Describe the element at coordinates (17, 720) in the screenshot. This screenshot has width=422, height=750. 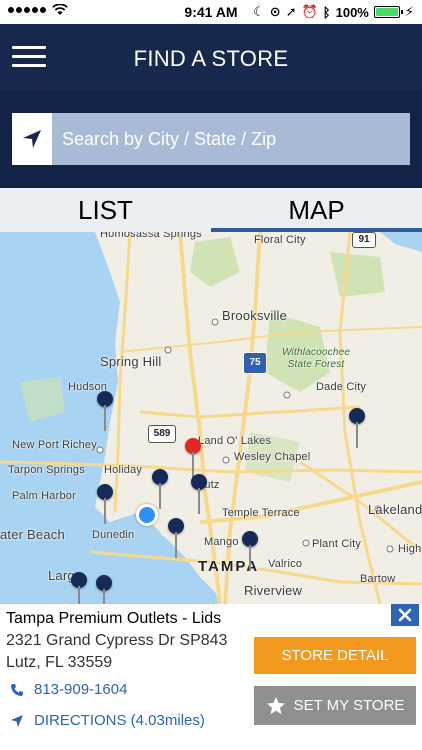
I see `navigation-arrow-icon` at that location.